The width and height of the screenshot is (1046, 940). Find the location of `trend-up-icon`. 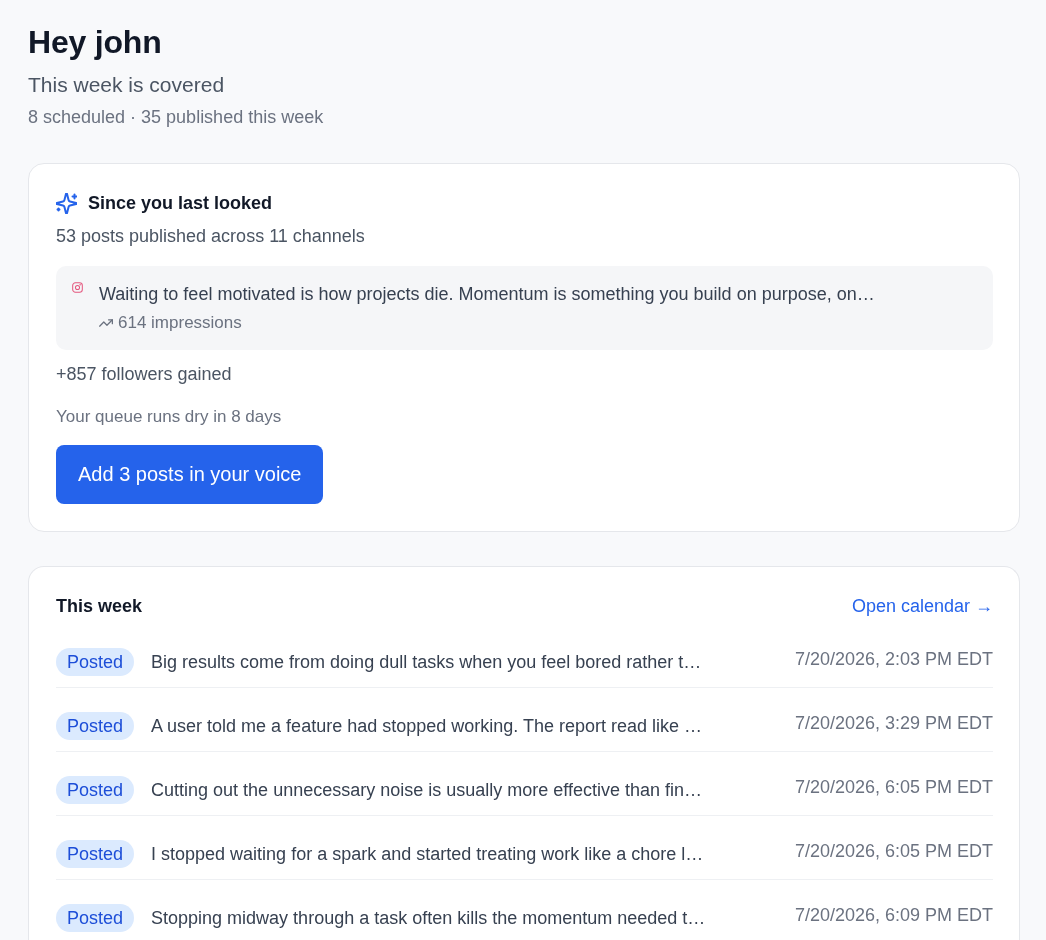

trend-up-icon is located at coordinates (106, 323).